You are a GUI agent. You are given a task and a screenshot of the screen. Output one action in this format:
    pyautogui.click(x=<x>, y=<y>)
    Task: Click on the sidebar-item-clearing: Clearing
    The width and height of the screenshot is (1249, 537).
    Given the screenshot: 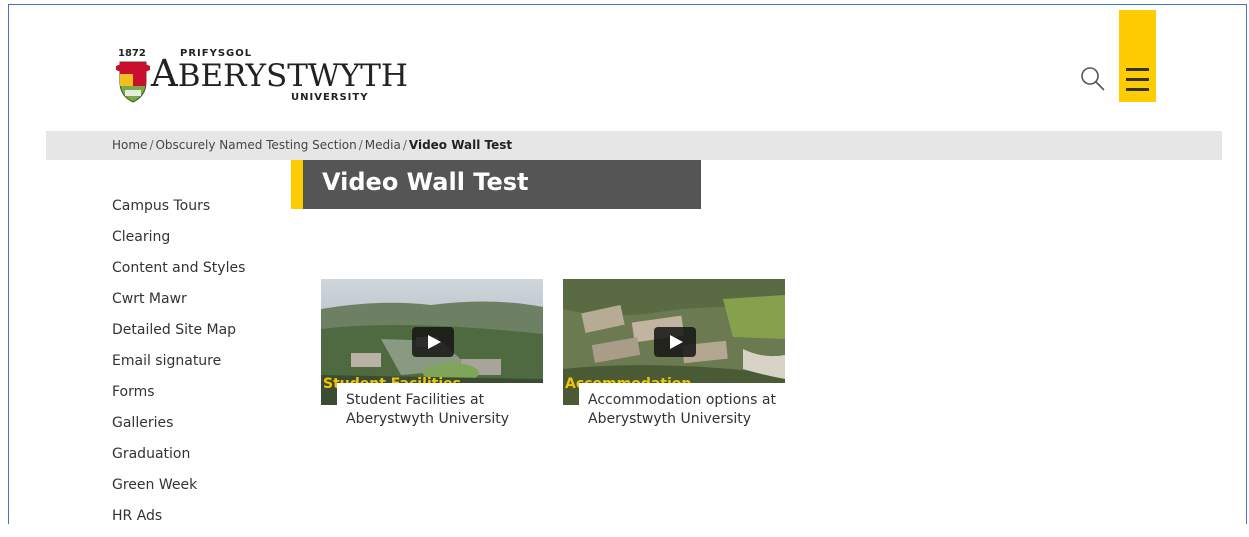 What is the action you would take?
    pyautogui.click(x=197, y=242)
    